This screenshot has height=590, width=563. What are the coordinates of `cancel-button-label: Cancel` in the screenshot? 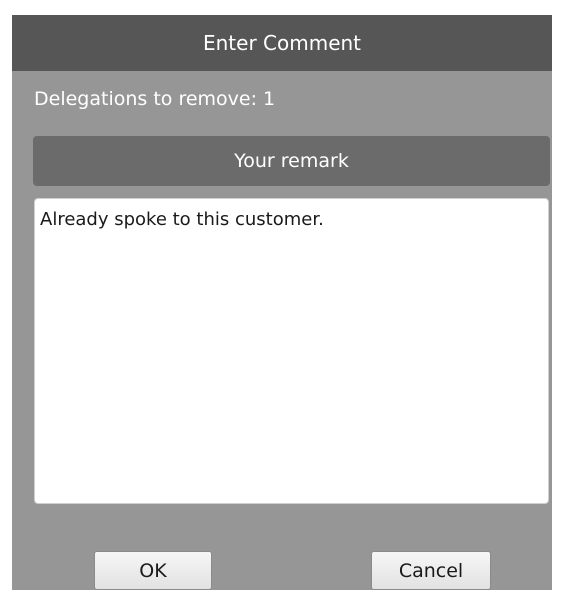 It's located at (431, 570).